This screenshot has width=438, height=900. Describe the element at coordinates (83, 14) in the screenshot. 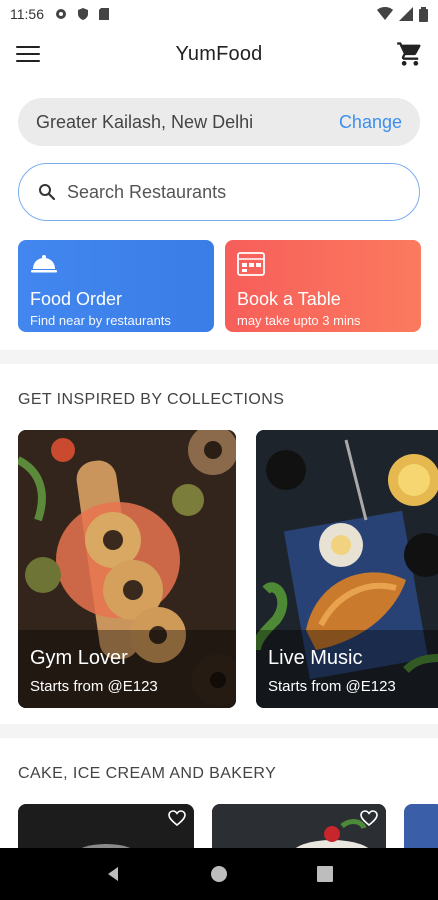

I see `shield-icon` at that location.